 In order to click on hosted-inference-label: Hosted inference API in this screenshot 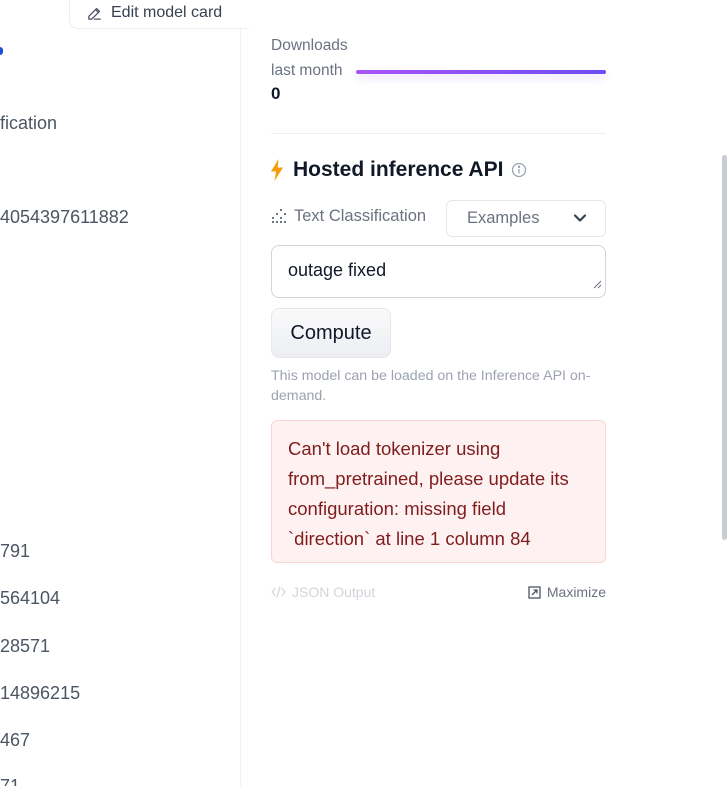, I will do `click(398, 169)`.